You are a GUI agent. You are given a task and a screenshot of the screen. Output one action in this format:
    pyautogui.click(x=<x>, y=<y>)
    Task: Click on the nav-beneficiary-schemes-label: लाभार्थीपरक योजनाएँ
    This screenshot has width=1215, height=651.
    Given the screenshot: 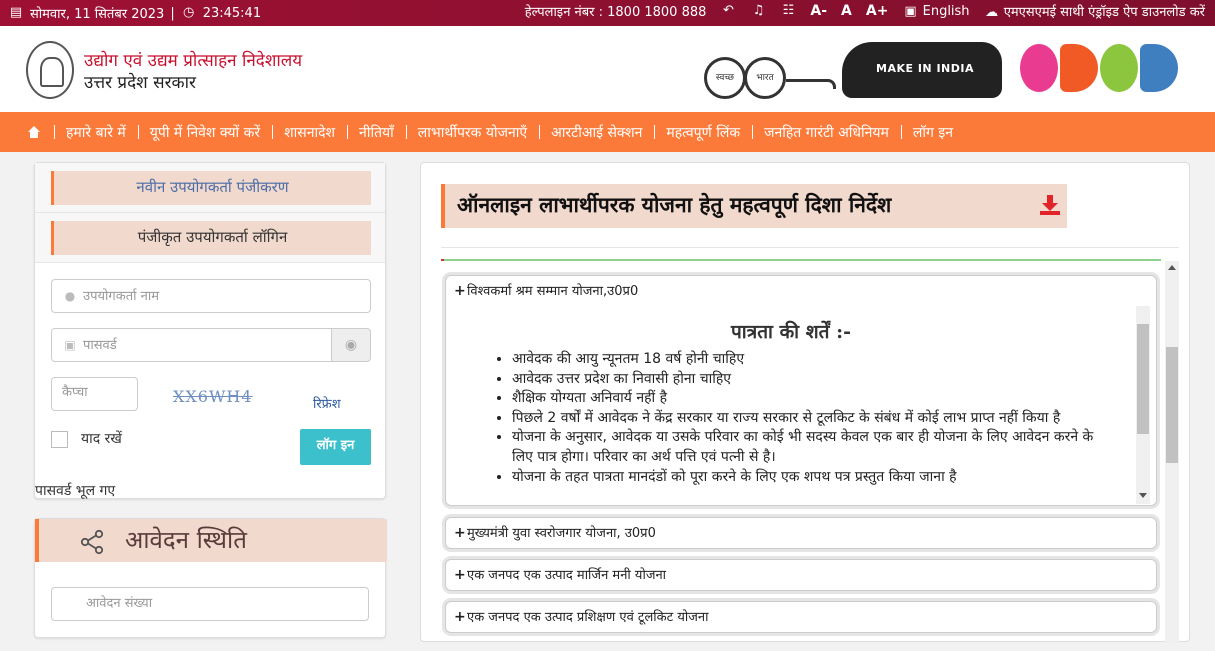 What is the action you would take?
    pyautogui.click(x=472, y=132)
    